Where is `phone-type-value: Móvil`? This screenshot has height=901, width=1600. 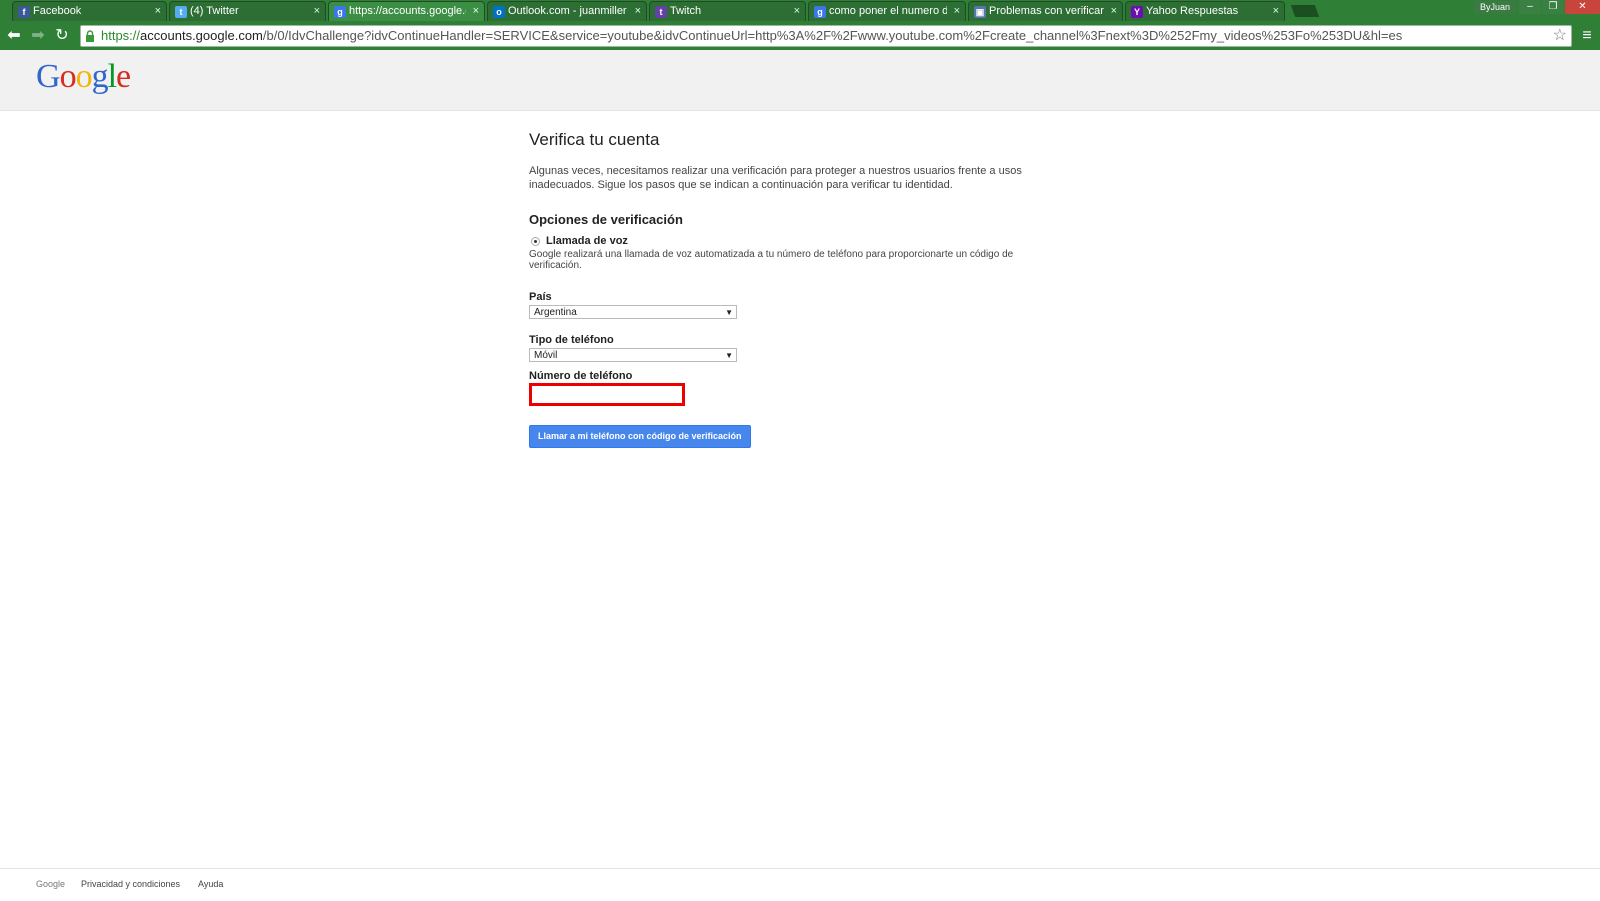 phone-type-value: Móvil is located at coordinates (546, 355).